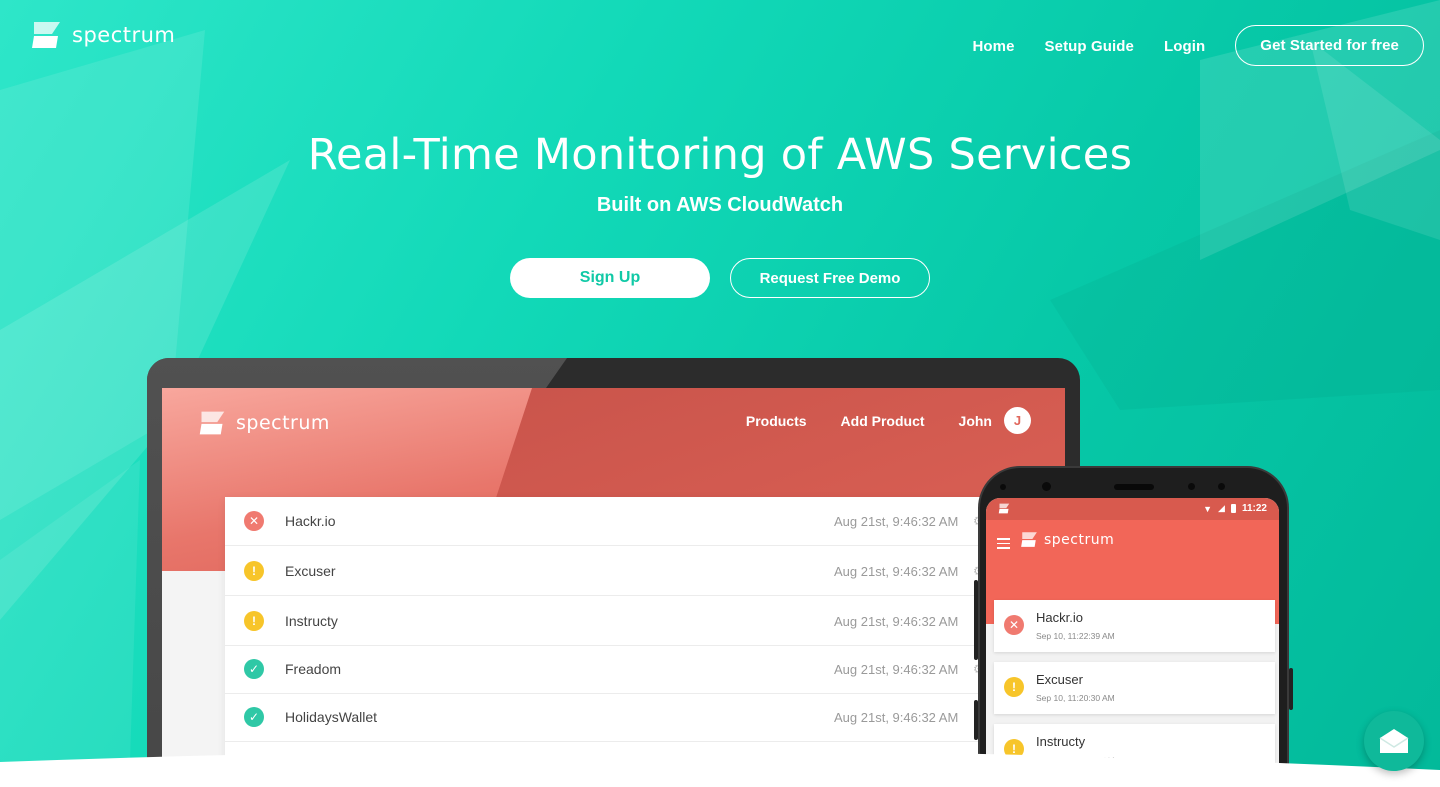 The width and height of the screenshot is (1440, 787). Describe the element at coordinates (1079, 539) in the screenshot. I see `mobile-app-brand: spectrum` at that location.